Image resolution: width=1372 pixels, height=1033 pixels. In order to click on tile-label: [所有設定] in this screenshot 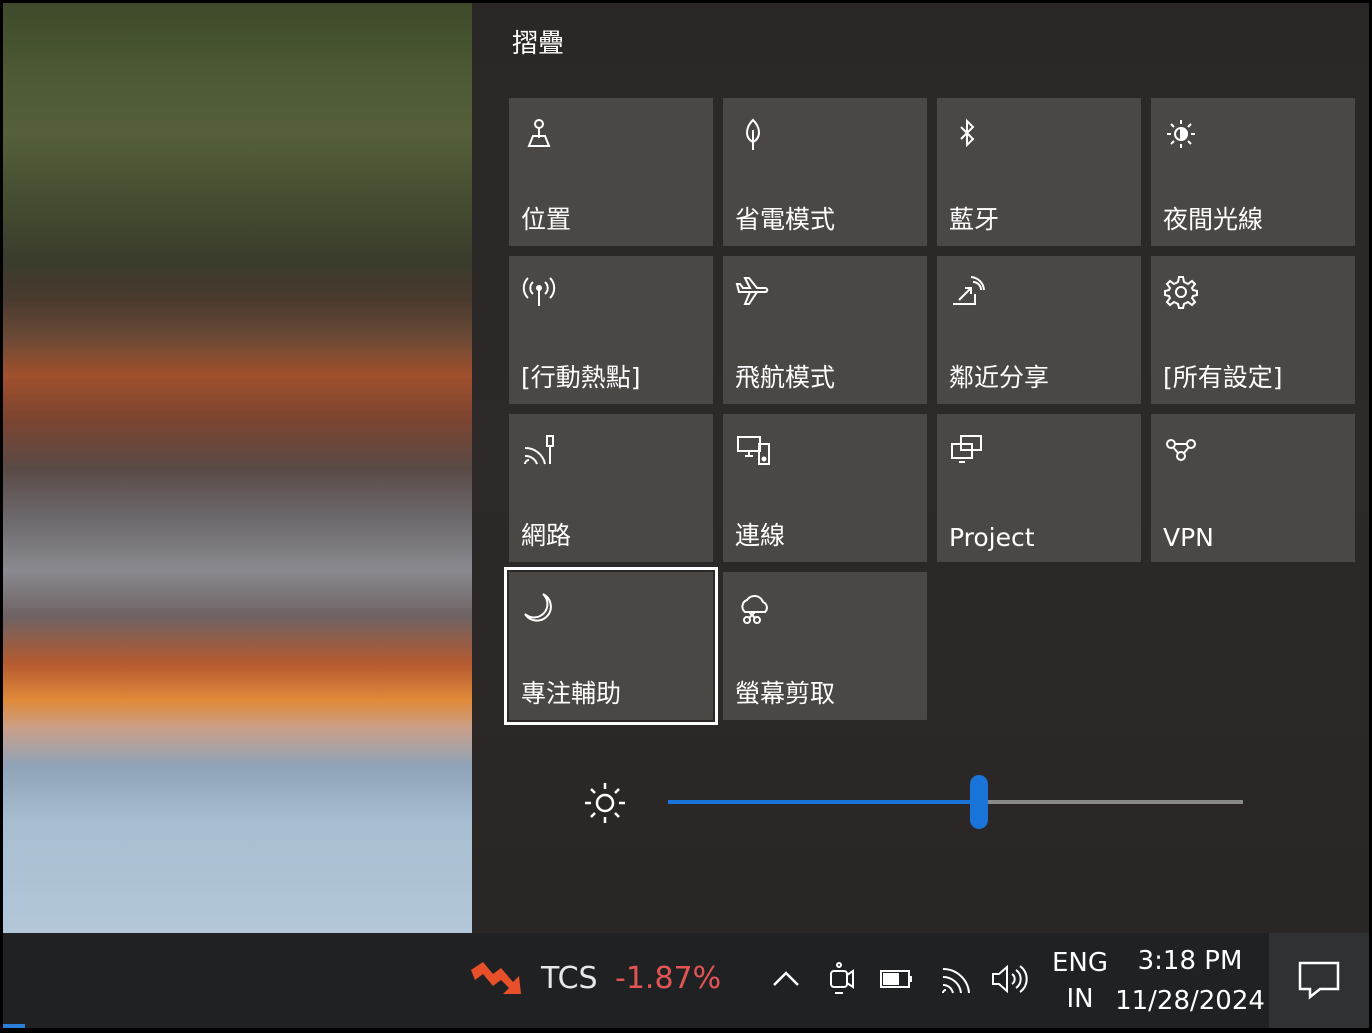, I will do `click(1223, 377)`.